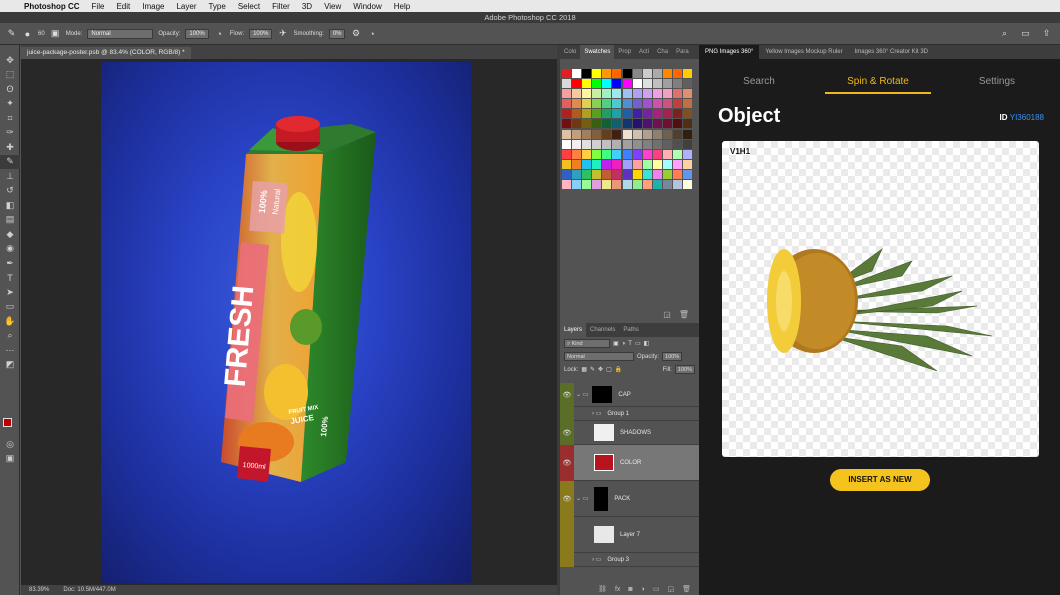 This screenshot has width=1060, height=595. I want to click on layer-row-group3: › ▭ Group 3, so click(629, 559).